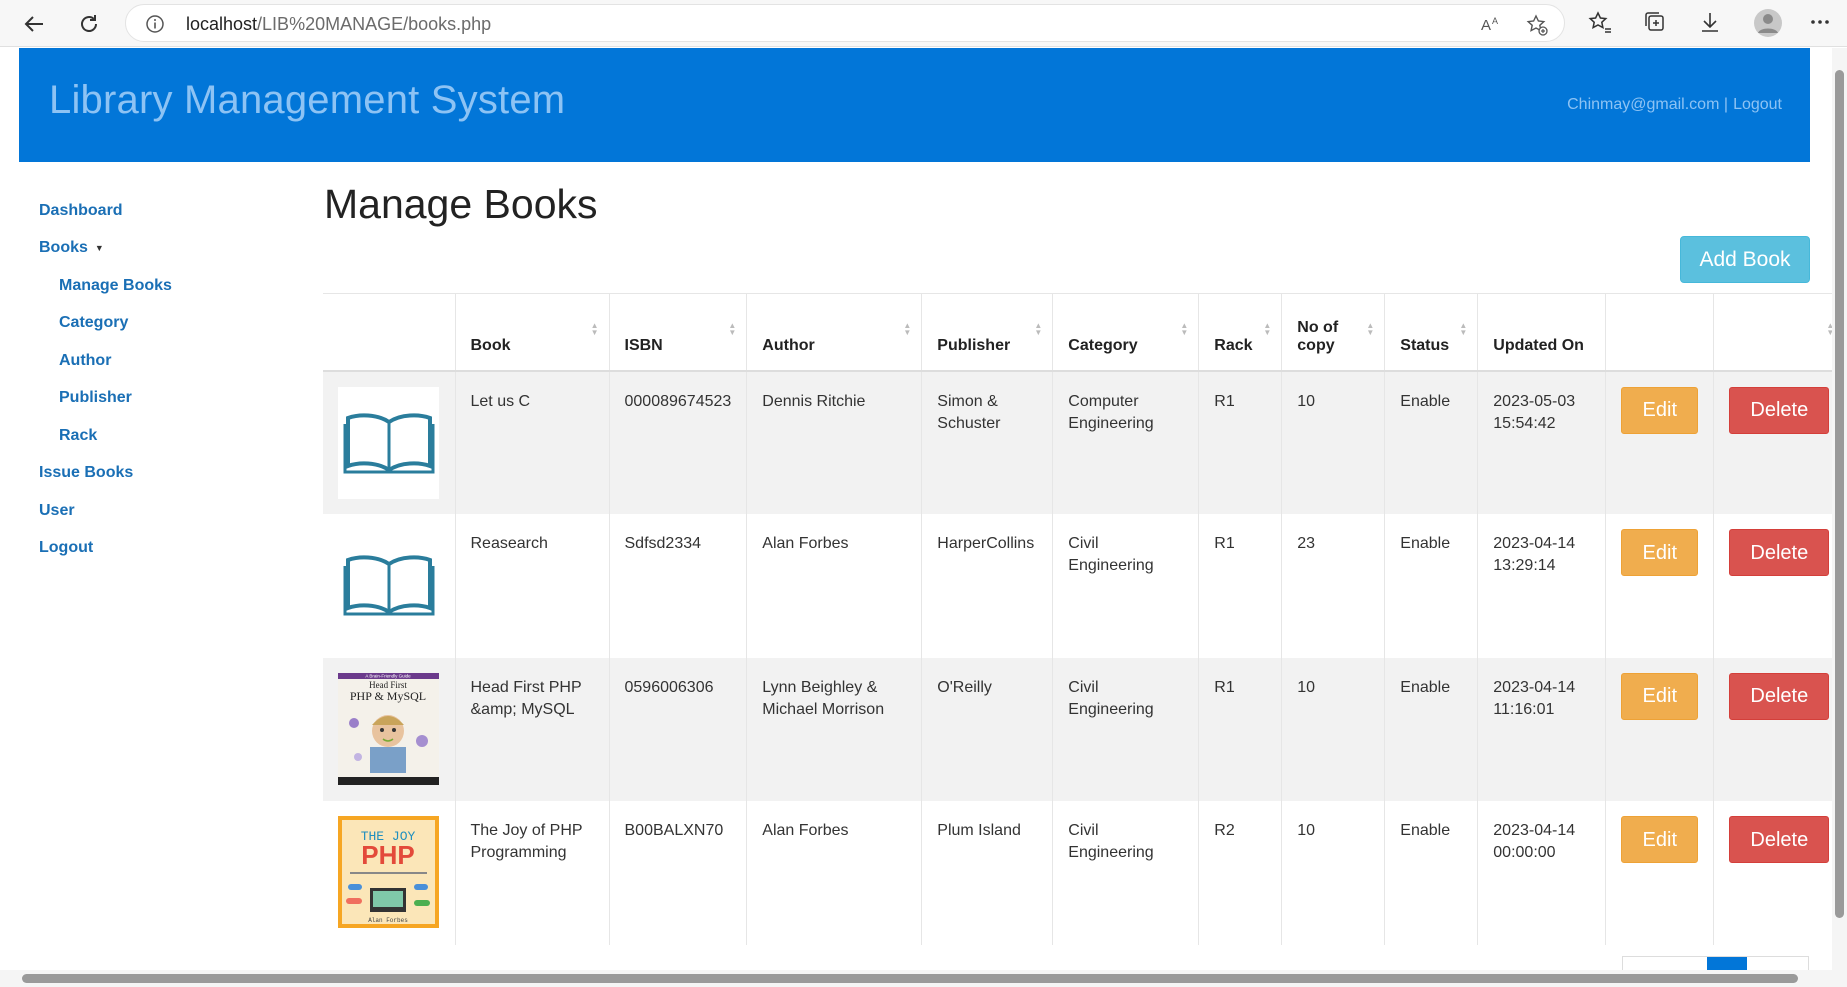  I want to click on column-header-delete: ▲ ▼, so click(1779, 332).